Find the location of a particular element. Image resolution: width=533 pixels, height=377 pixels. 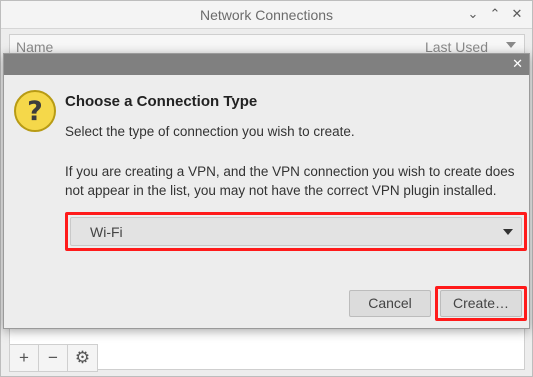

connection-type-select: Wi-Fi is located at coordinates (296, 231).